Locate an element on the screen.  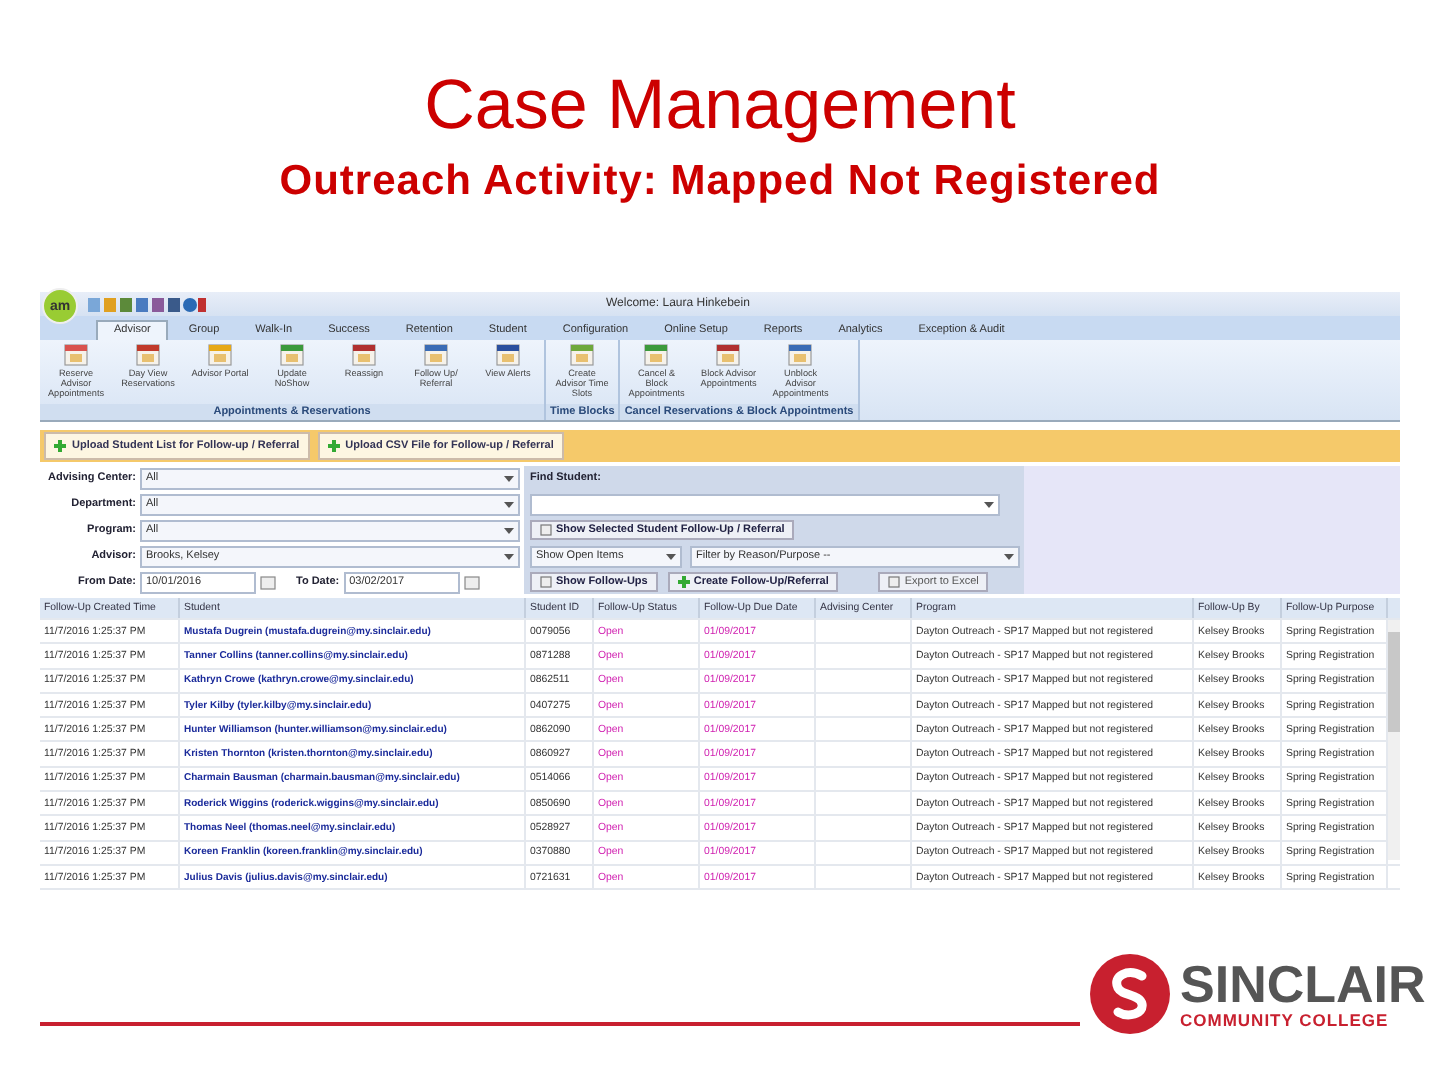
student-search-field is located at coordinates (765, 504).